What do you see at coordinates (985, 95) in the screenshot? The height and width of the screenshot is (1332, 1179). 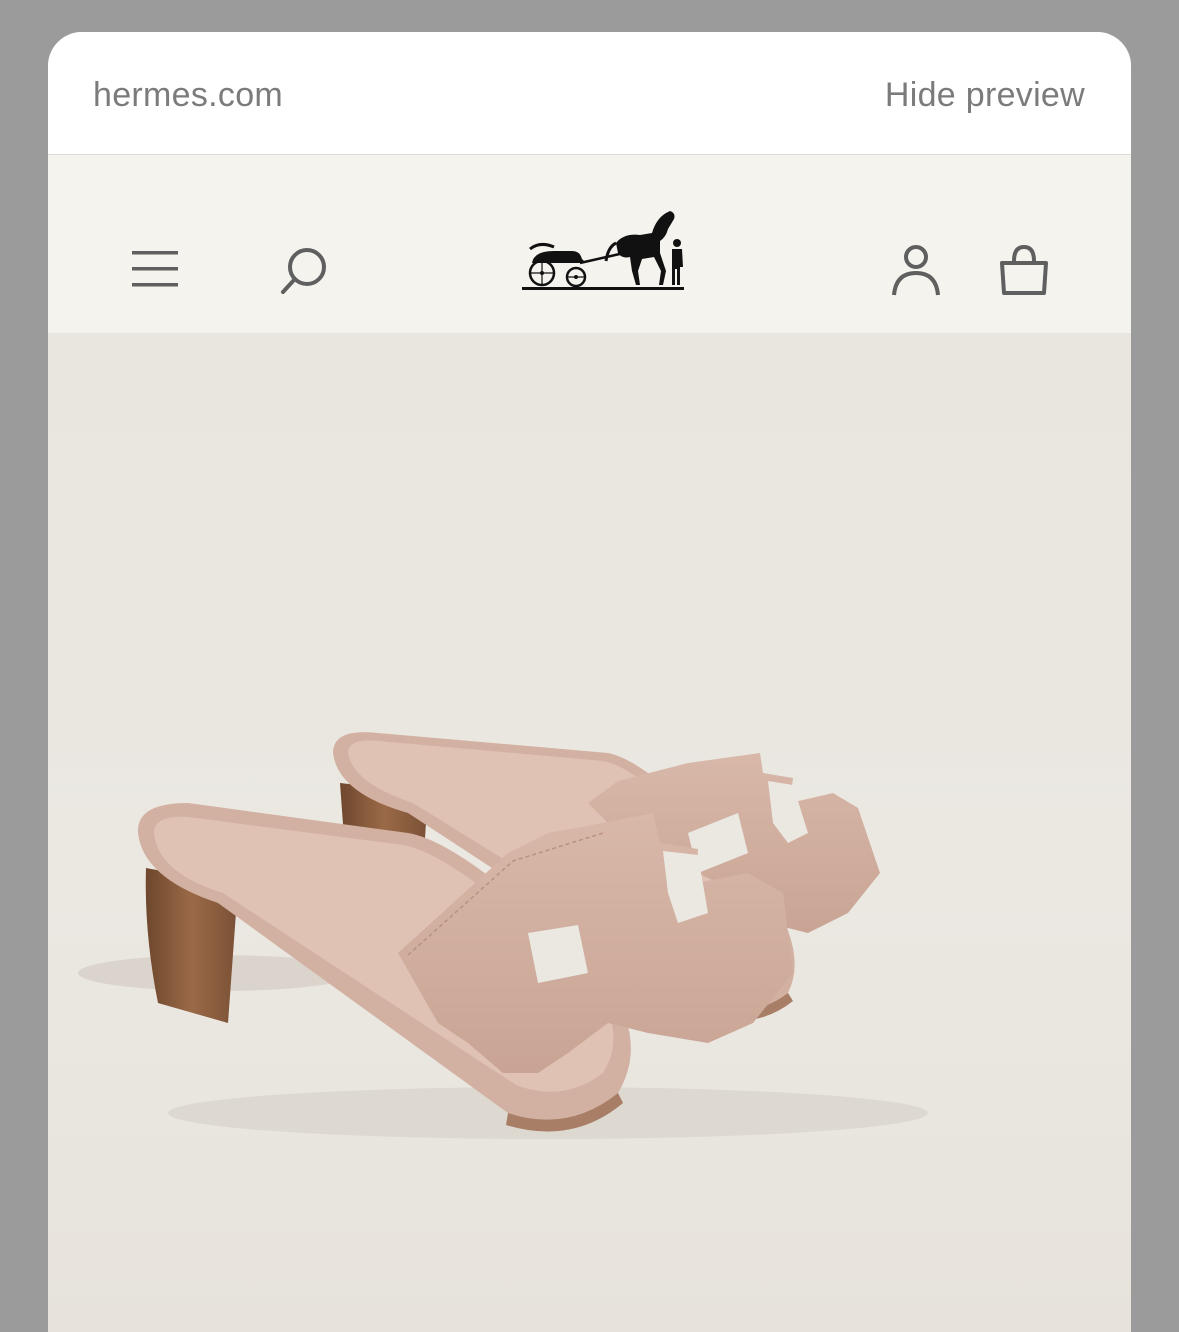 I see `hide-preview-button: Hide preview` at bounding box center [985, 95].